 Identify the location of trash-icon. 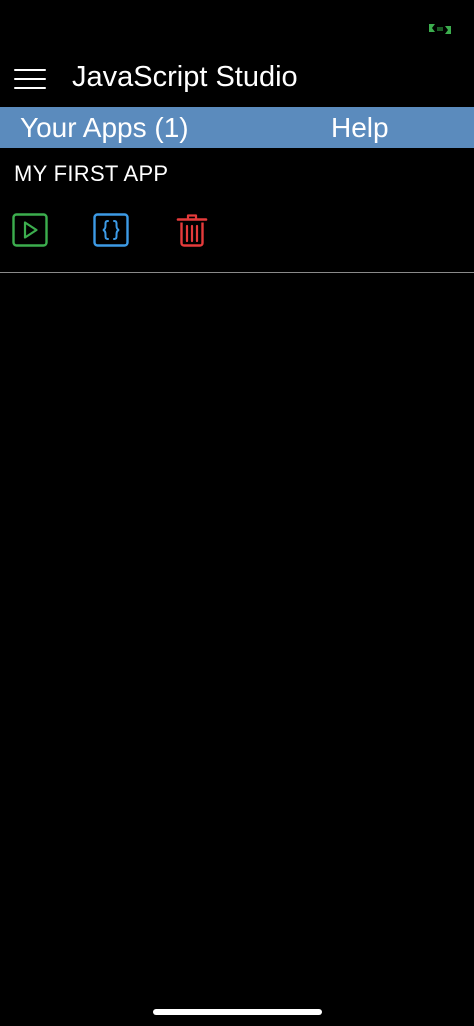
(192, 230).